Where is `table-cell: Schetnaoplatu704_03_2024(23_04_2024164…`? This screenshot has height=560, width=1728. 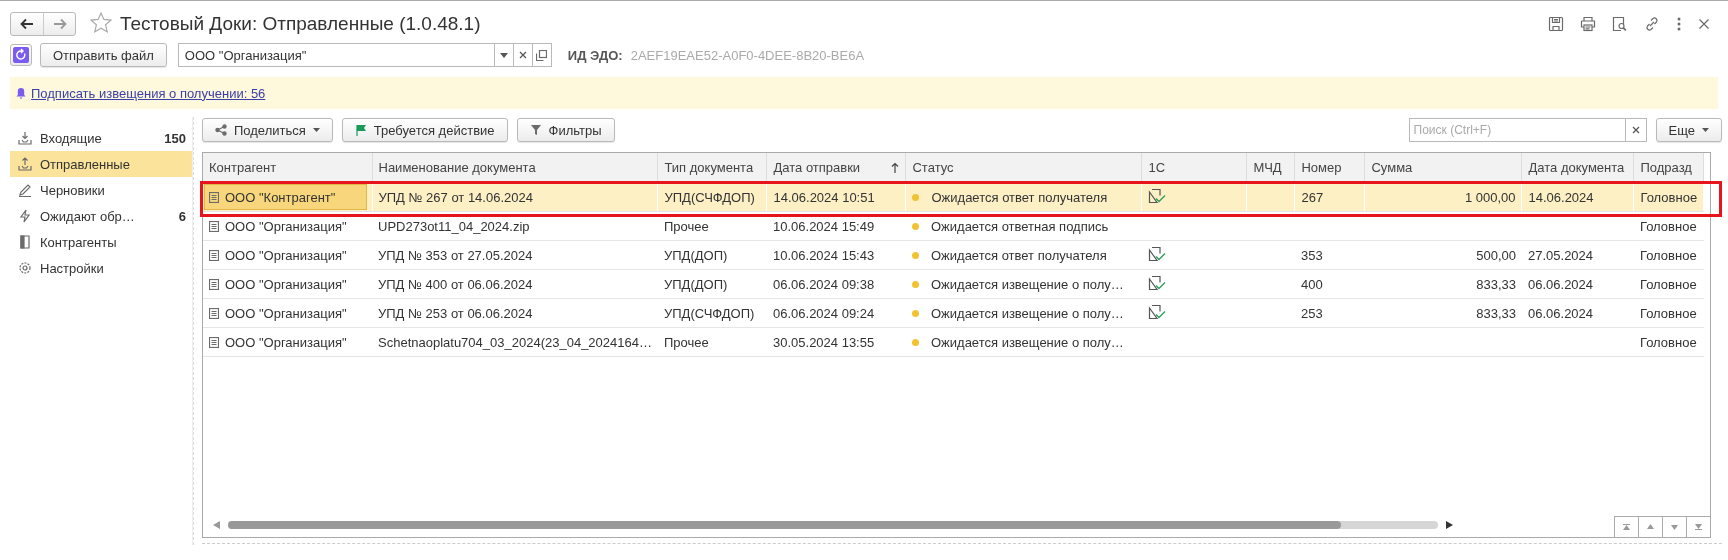 table-cell: Schetnaoplatu704_03_2024(23_04_2024164… is located at coordinates (515, 342).